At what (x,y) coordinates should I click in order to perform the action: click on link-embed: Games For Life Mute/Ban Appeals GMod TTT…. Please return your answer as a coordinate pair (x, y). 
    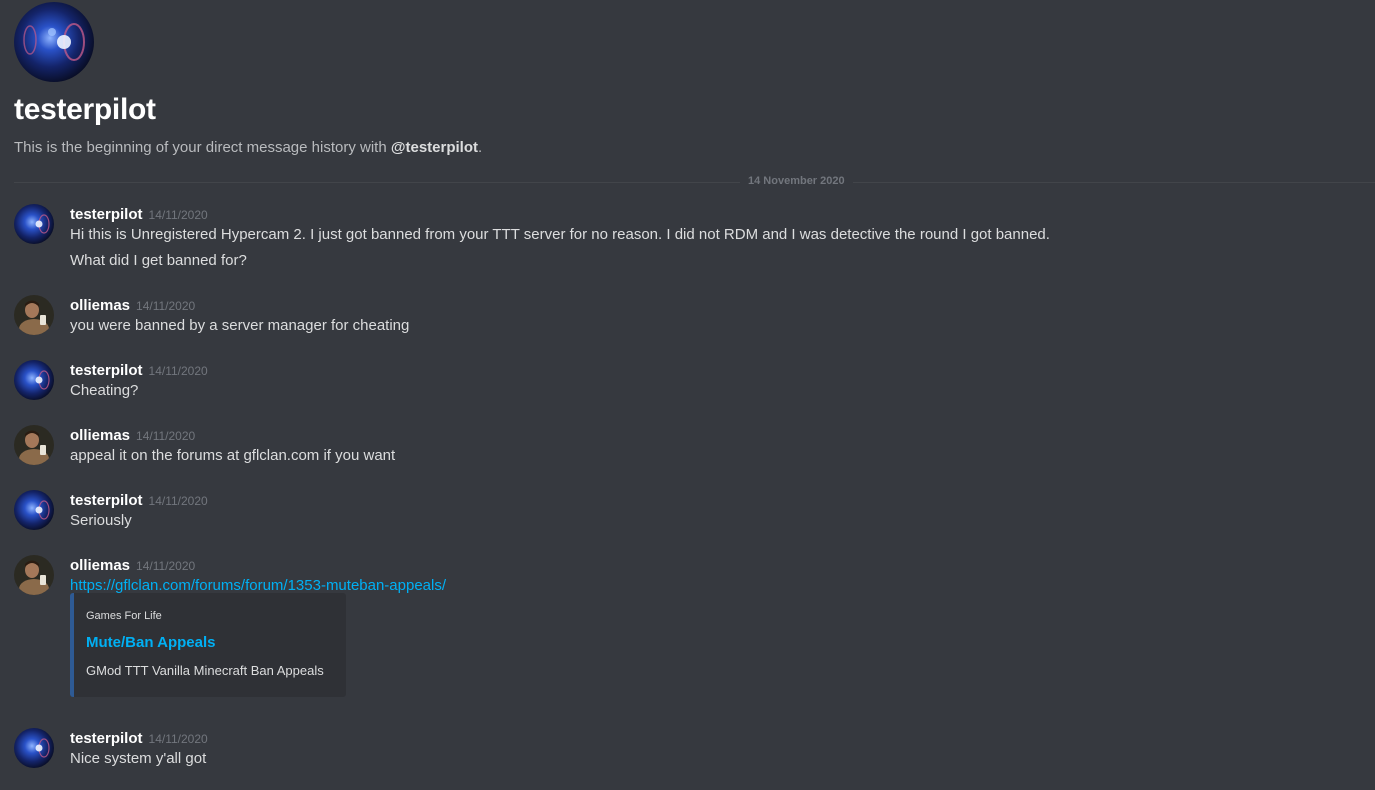
    Looking at the image, I should click on (208, 645).